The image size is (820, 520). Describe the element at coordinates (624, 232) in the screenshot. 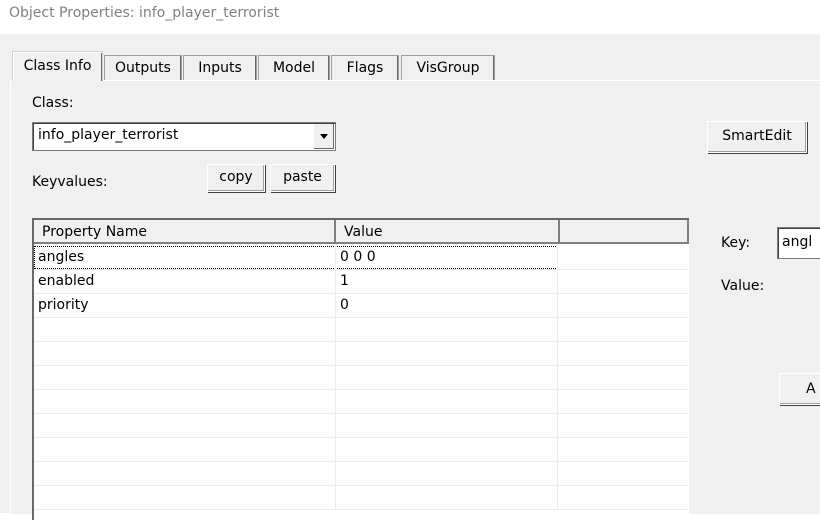

I see `column-header-empty` at that location.